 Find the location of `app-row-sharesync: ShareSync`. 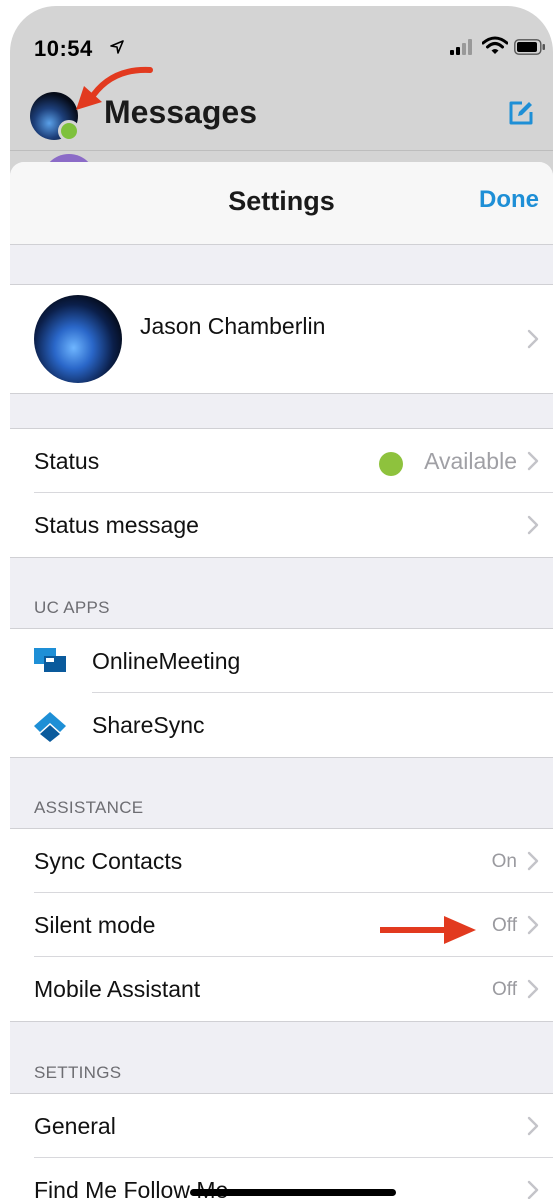

app-row-sharesync: ShareSync is located at coordinates (281, 725).